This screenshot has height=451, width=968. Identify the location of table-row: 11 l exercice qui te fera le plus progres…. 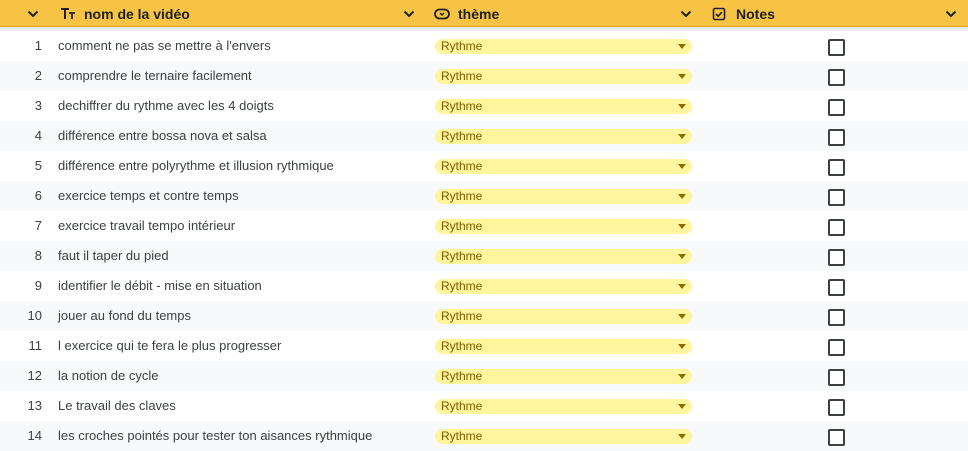
(484, 346).